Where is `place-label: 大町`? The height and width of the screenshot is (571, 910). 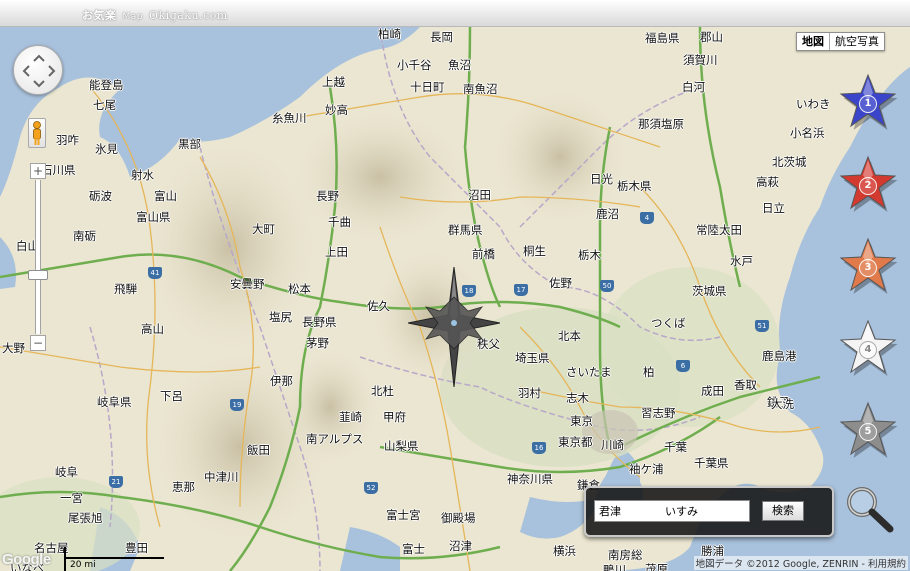
place-label: 大町 is located at coordinates (263, 229).